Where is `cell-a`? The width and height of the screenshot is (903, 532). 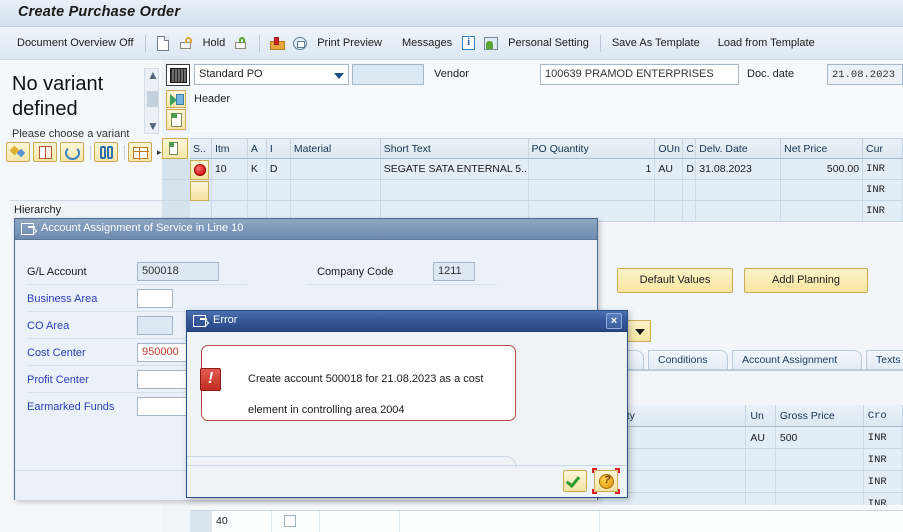
cell-a is located at coordinates (257, 190).